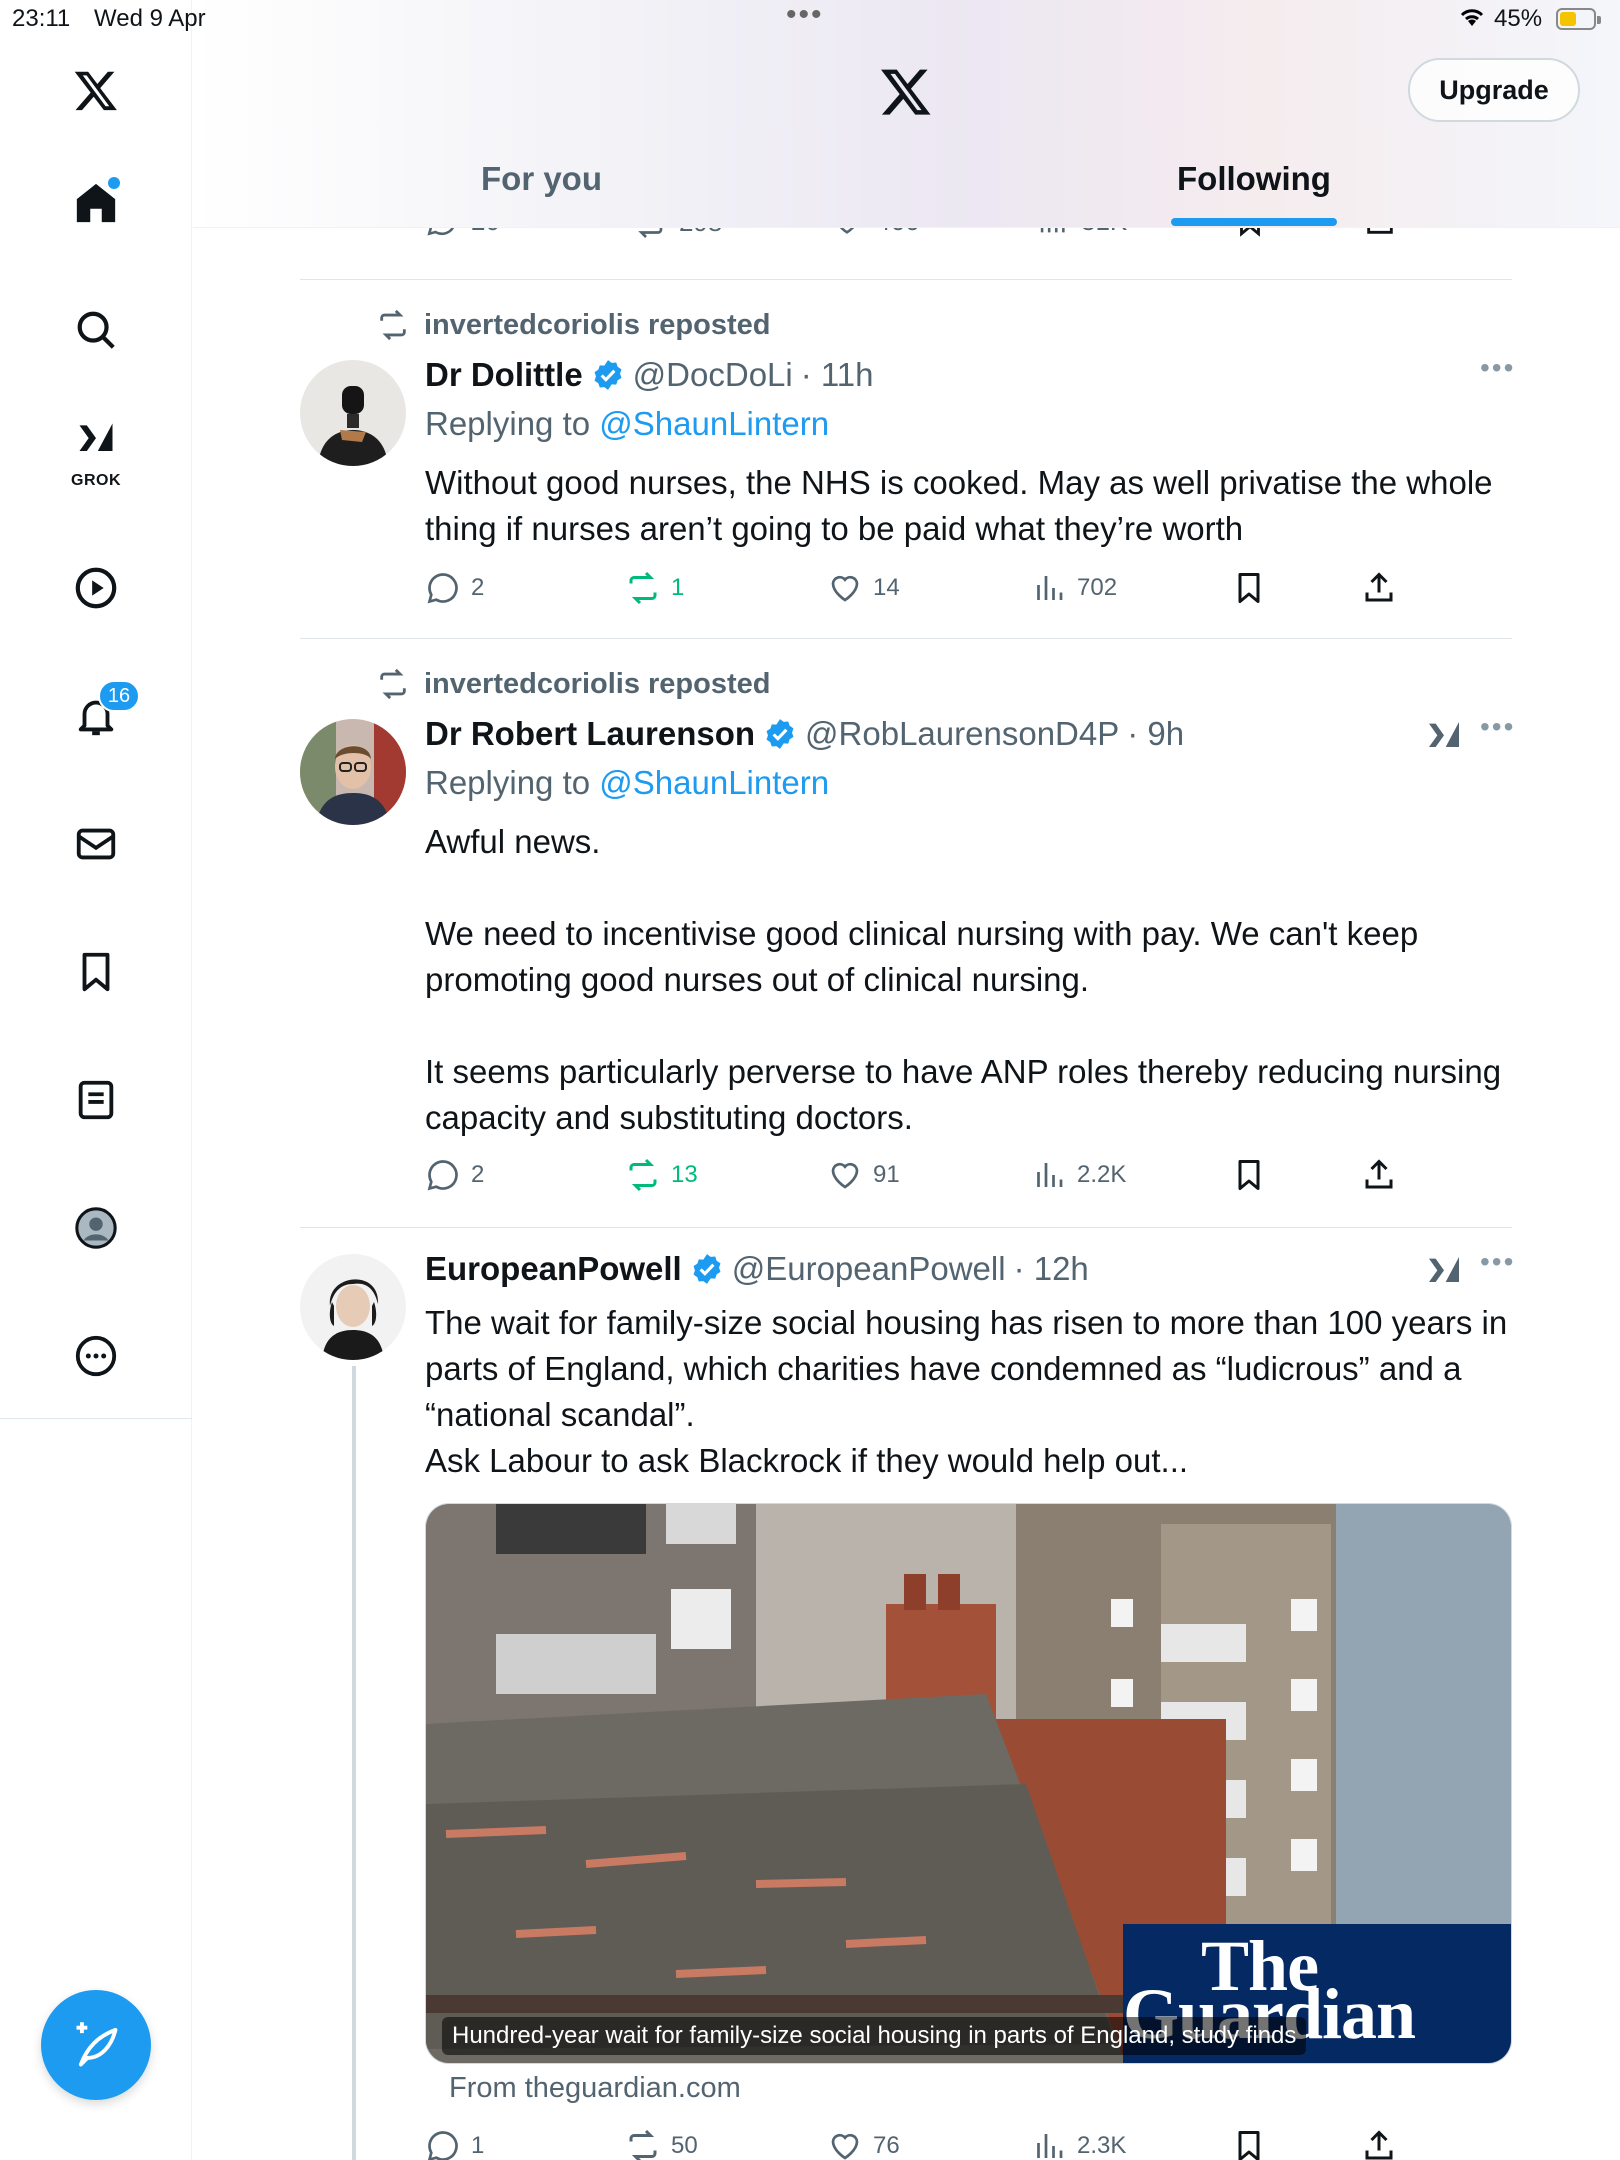  I want to click on like-button: 76, so click(863, 2144).